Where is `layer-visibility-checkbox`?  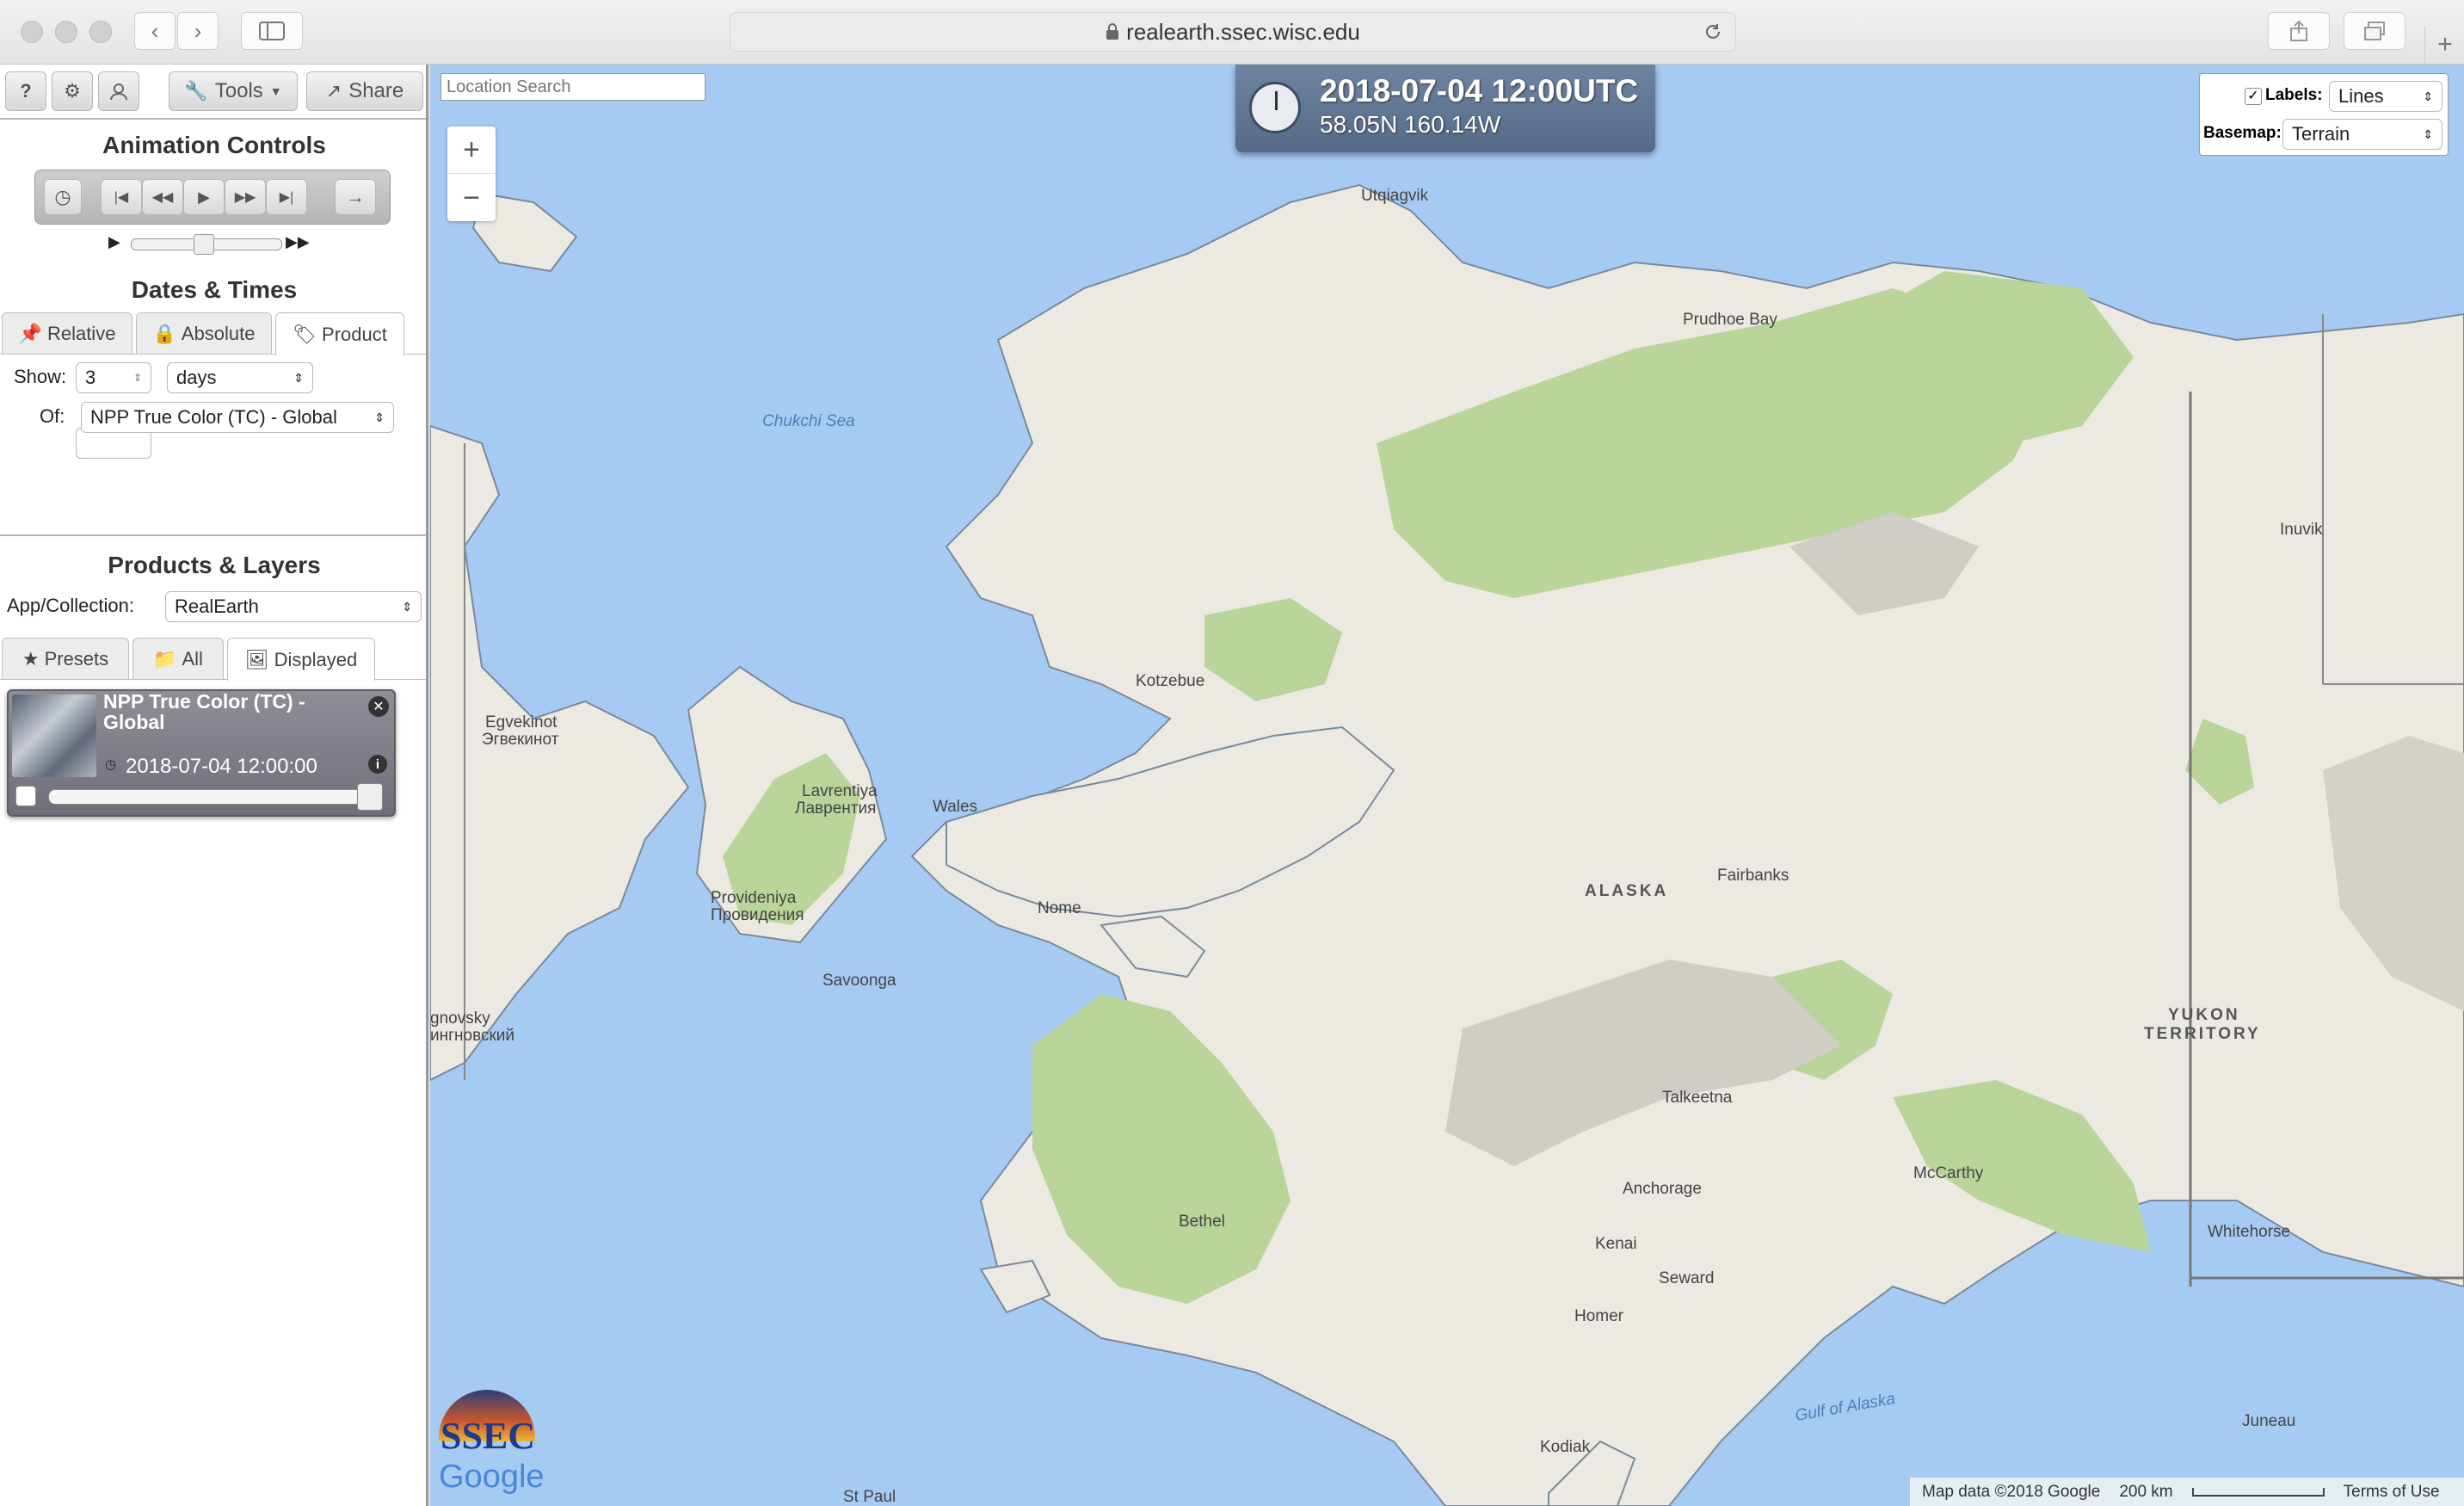 layer-visibility-checkbox is located at coordinates (26, 796).